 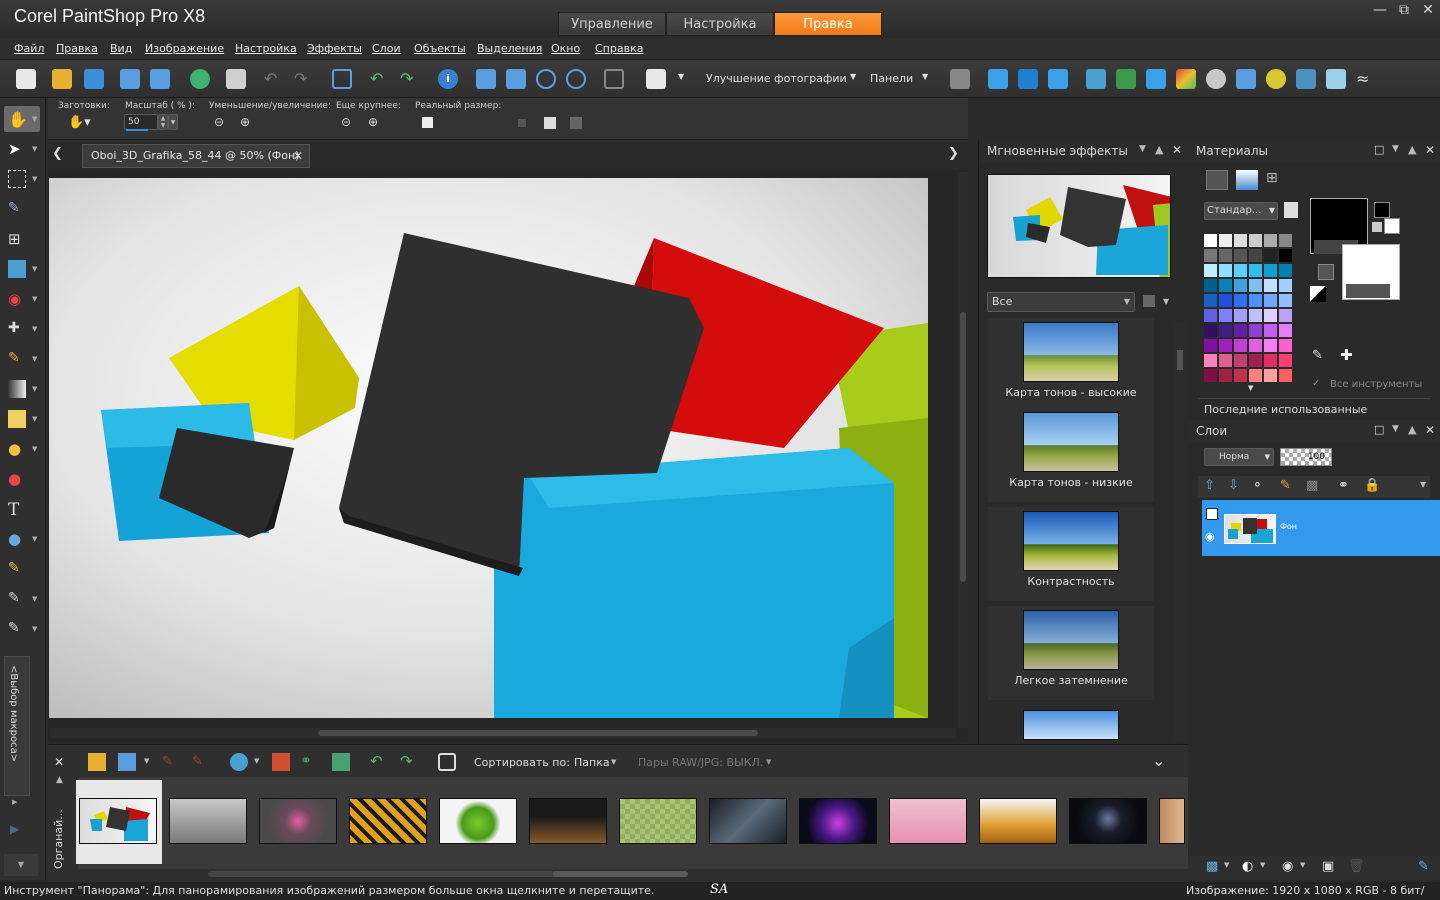 I want to click on paste-icon, so click(x=656, y=79).